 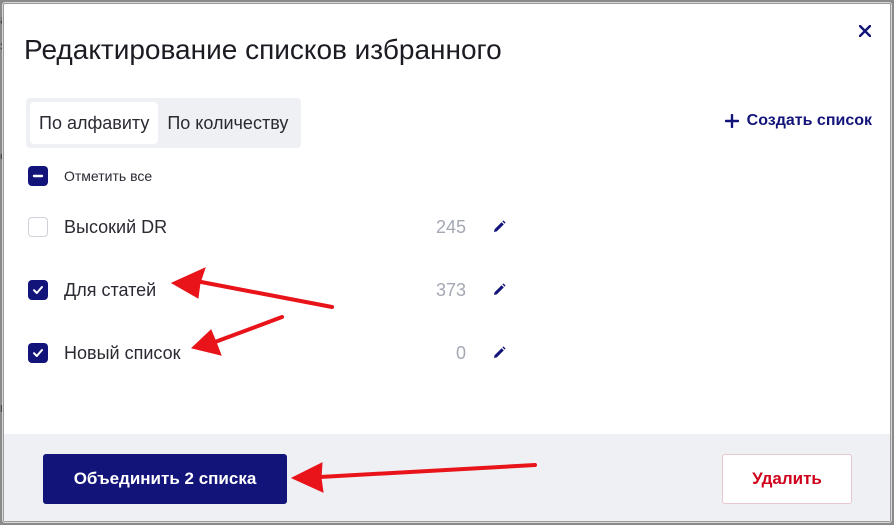 I want to click on merge-lists-button: Объединить 2 списка, so click(x=165, y=479).